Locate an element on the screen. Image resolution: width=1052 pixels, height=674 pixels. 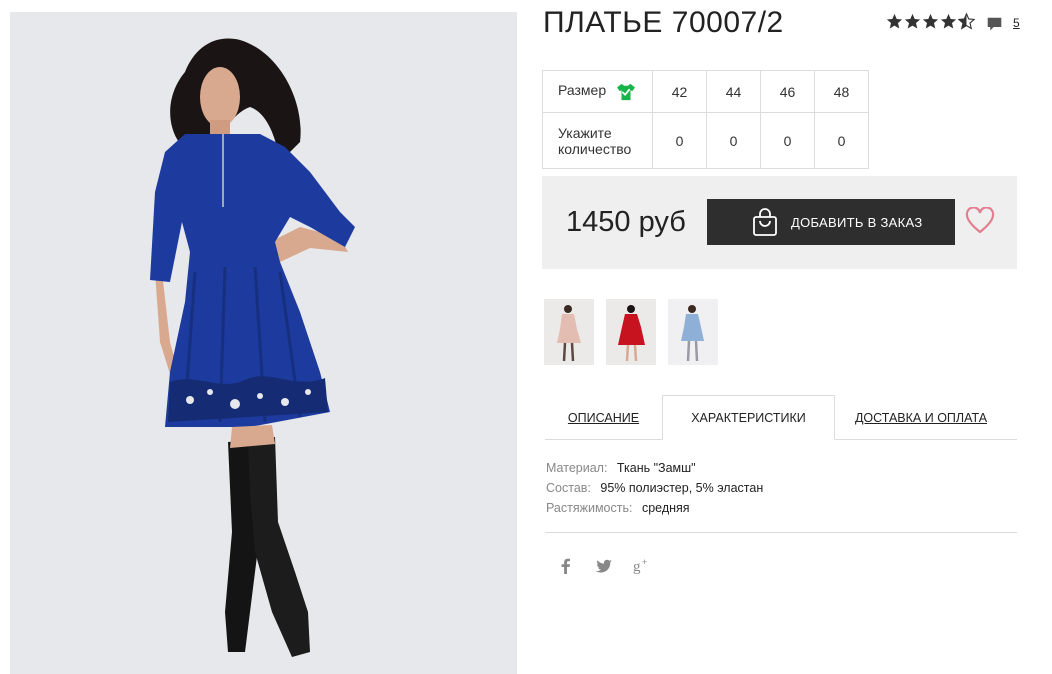
tab-delivery-label: ДОСТАВКА И ОПЛАТА is located at coordinates (921, 417).